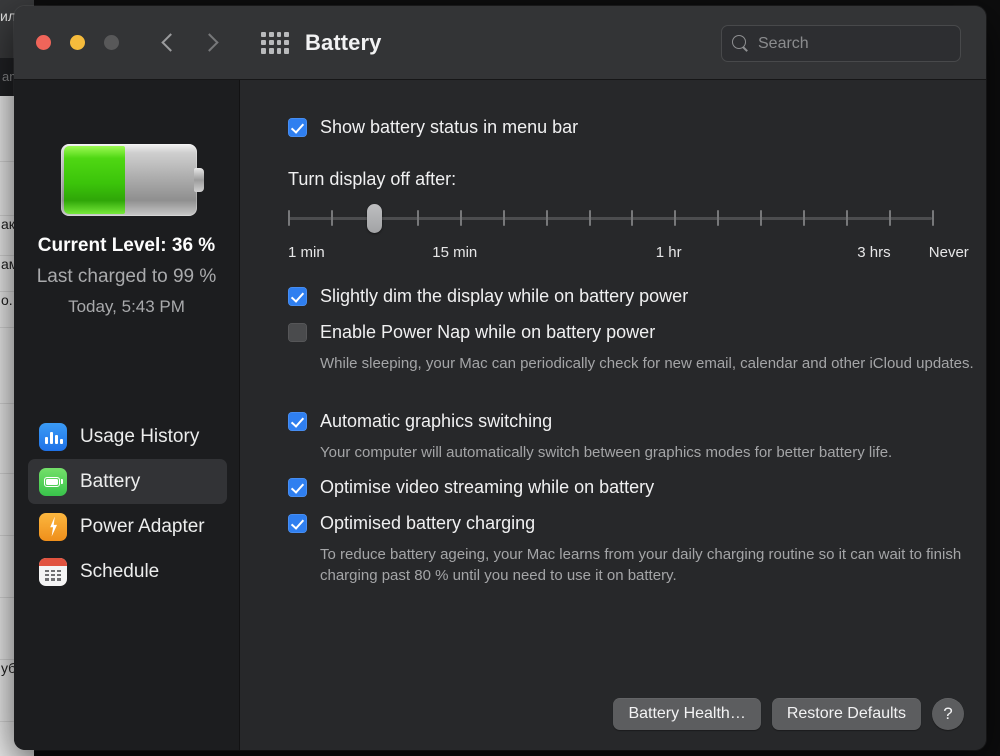 The width and height of the screenshot is (1000, 756). I want to click on sidebar-item-label: Power Adapter, so click(142, 526).